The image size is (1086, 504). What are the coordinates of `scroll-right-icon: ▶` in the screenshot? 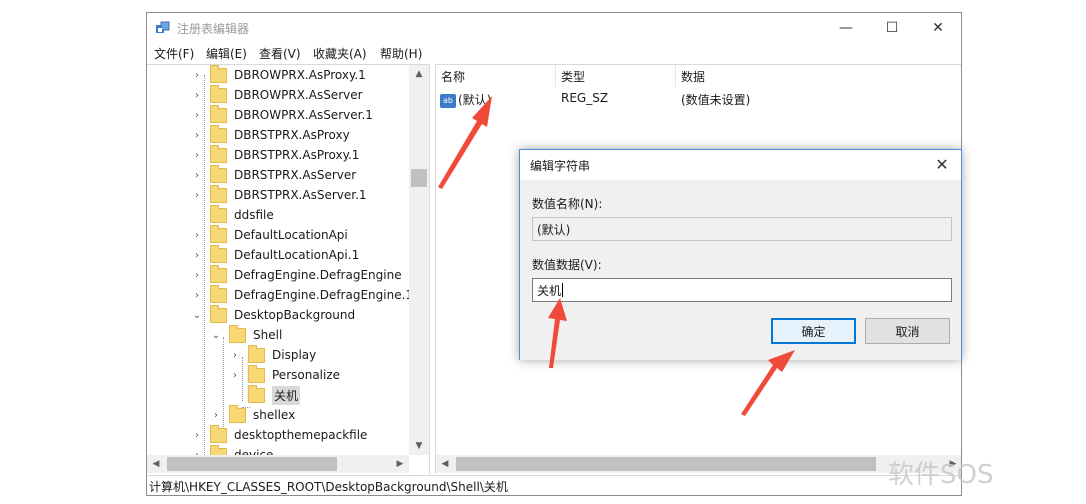 It's located at (400, 464).